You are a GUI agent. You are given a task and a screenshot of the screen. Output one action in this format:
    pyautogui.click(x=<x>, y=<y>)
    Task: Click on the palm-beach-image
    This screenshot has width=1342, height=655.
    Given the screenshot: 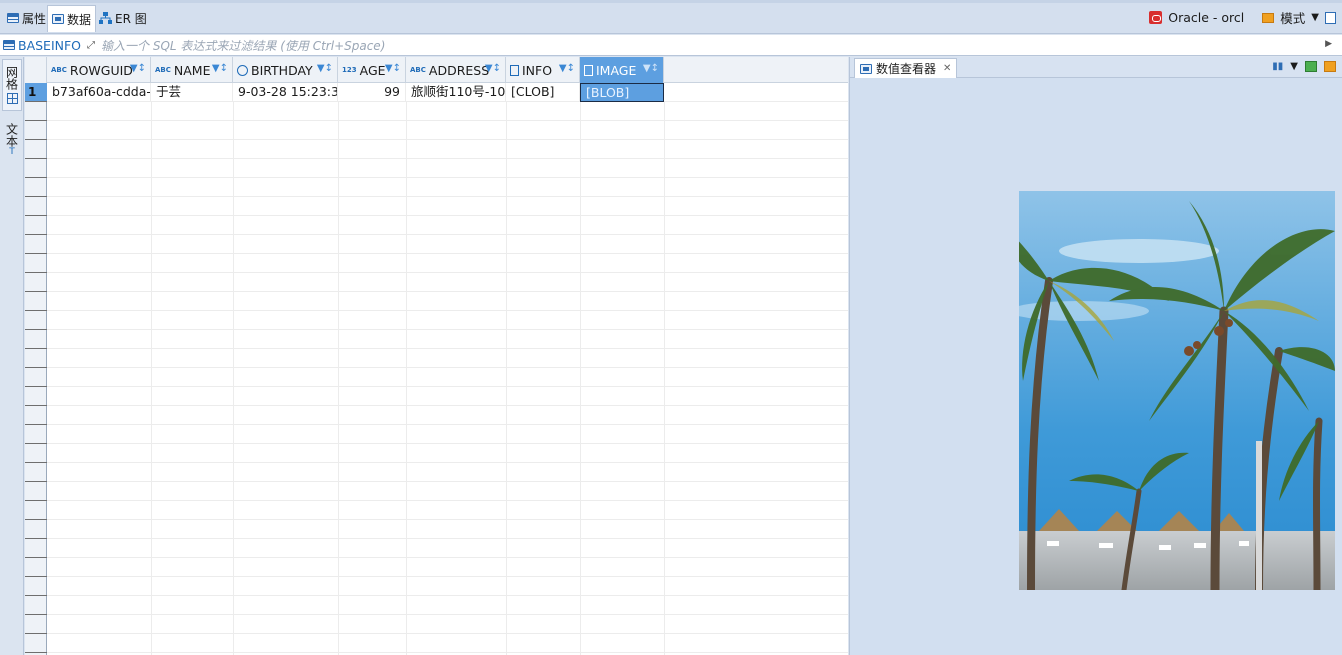 What is the action you would take?
    pyautogui.click(x=1177, y=390)
    